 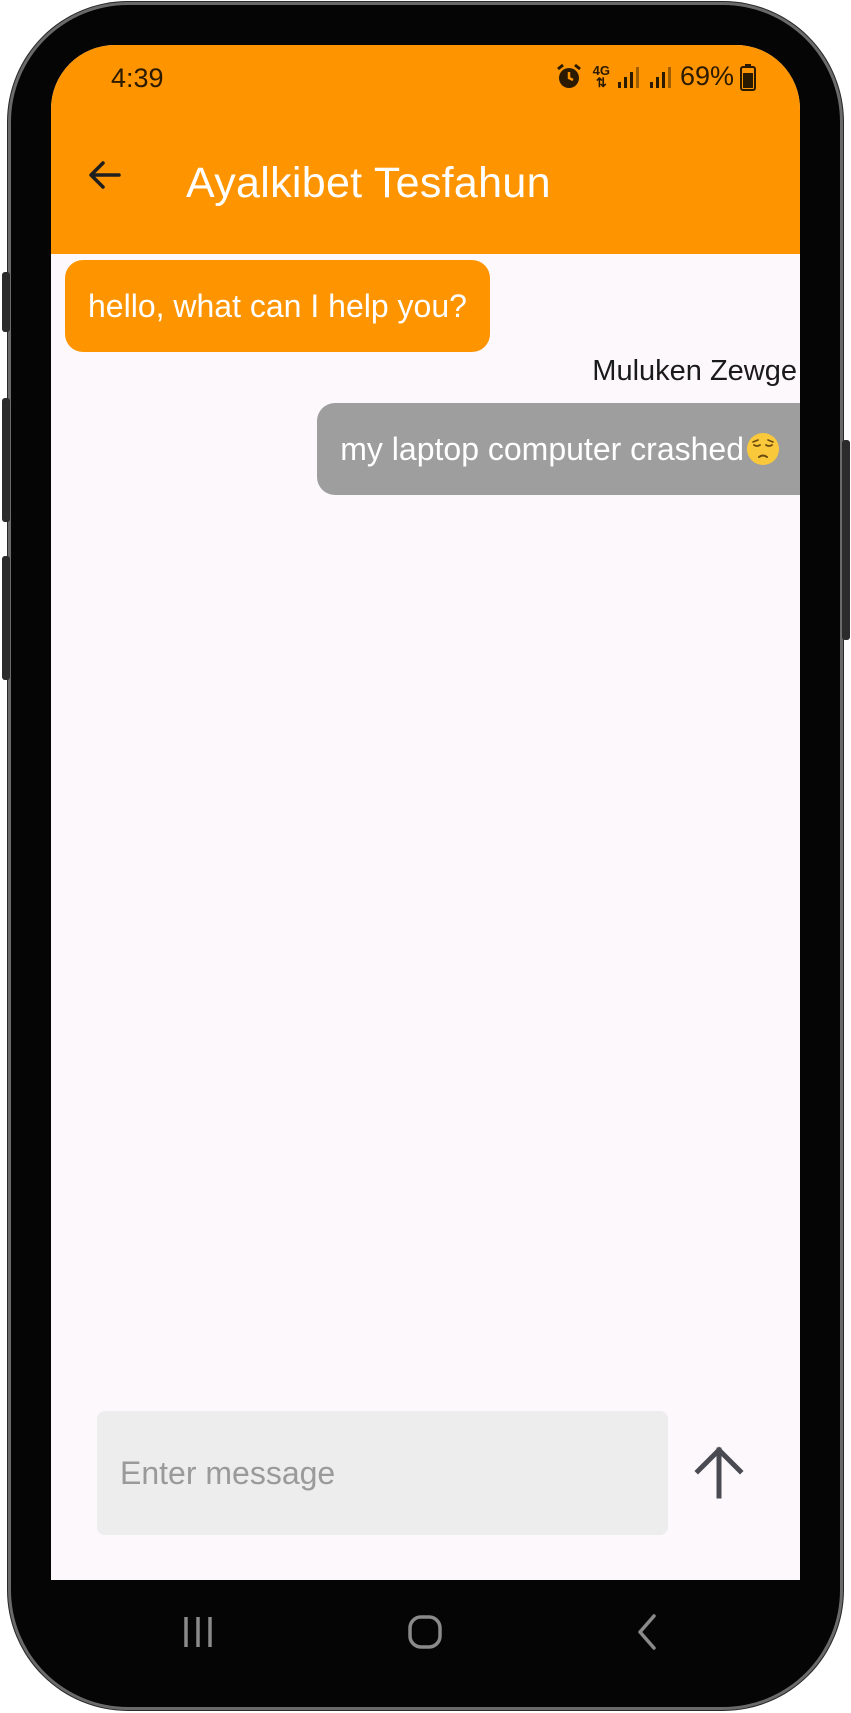 I want to click on status-time: 4:39, so click(x=137, y=78).